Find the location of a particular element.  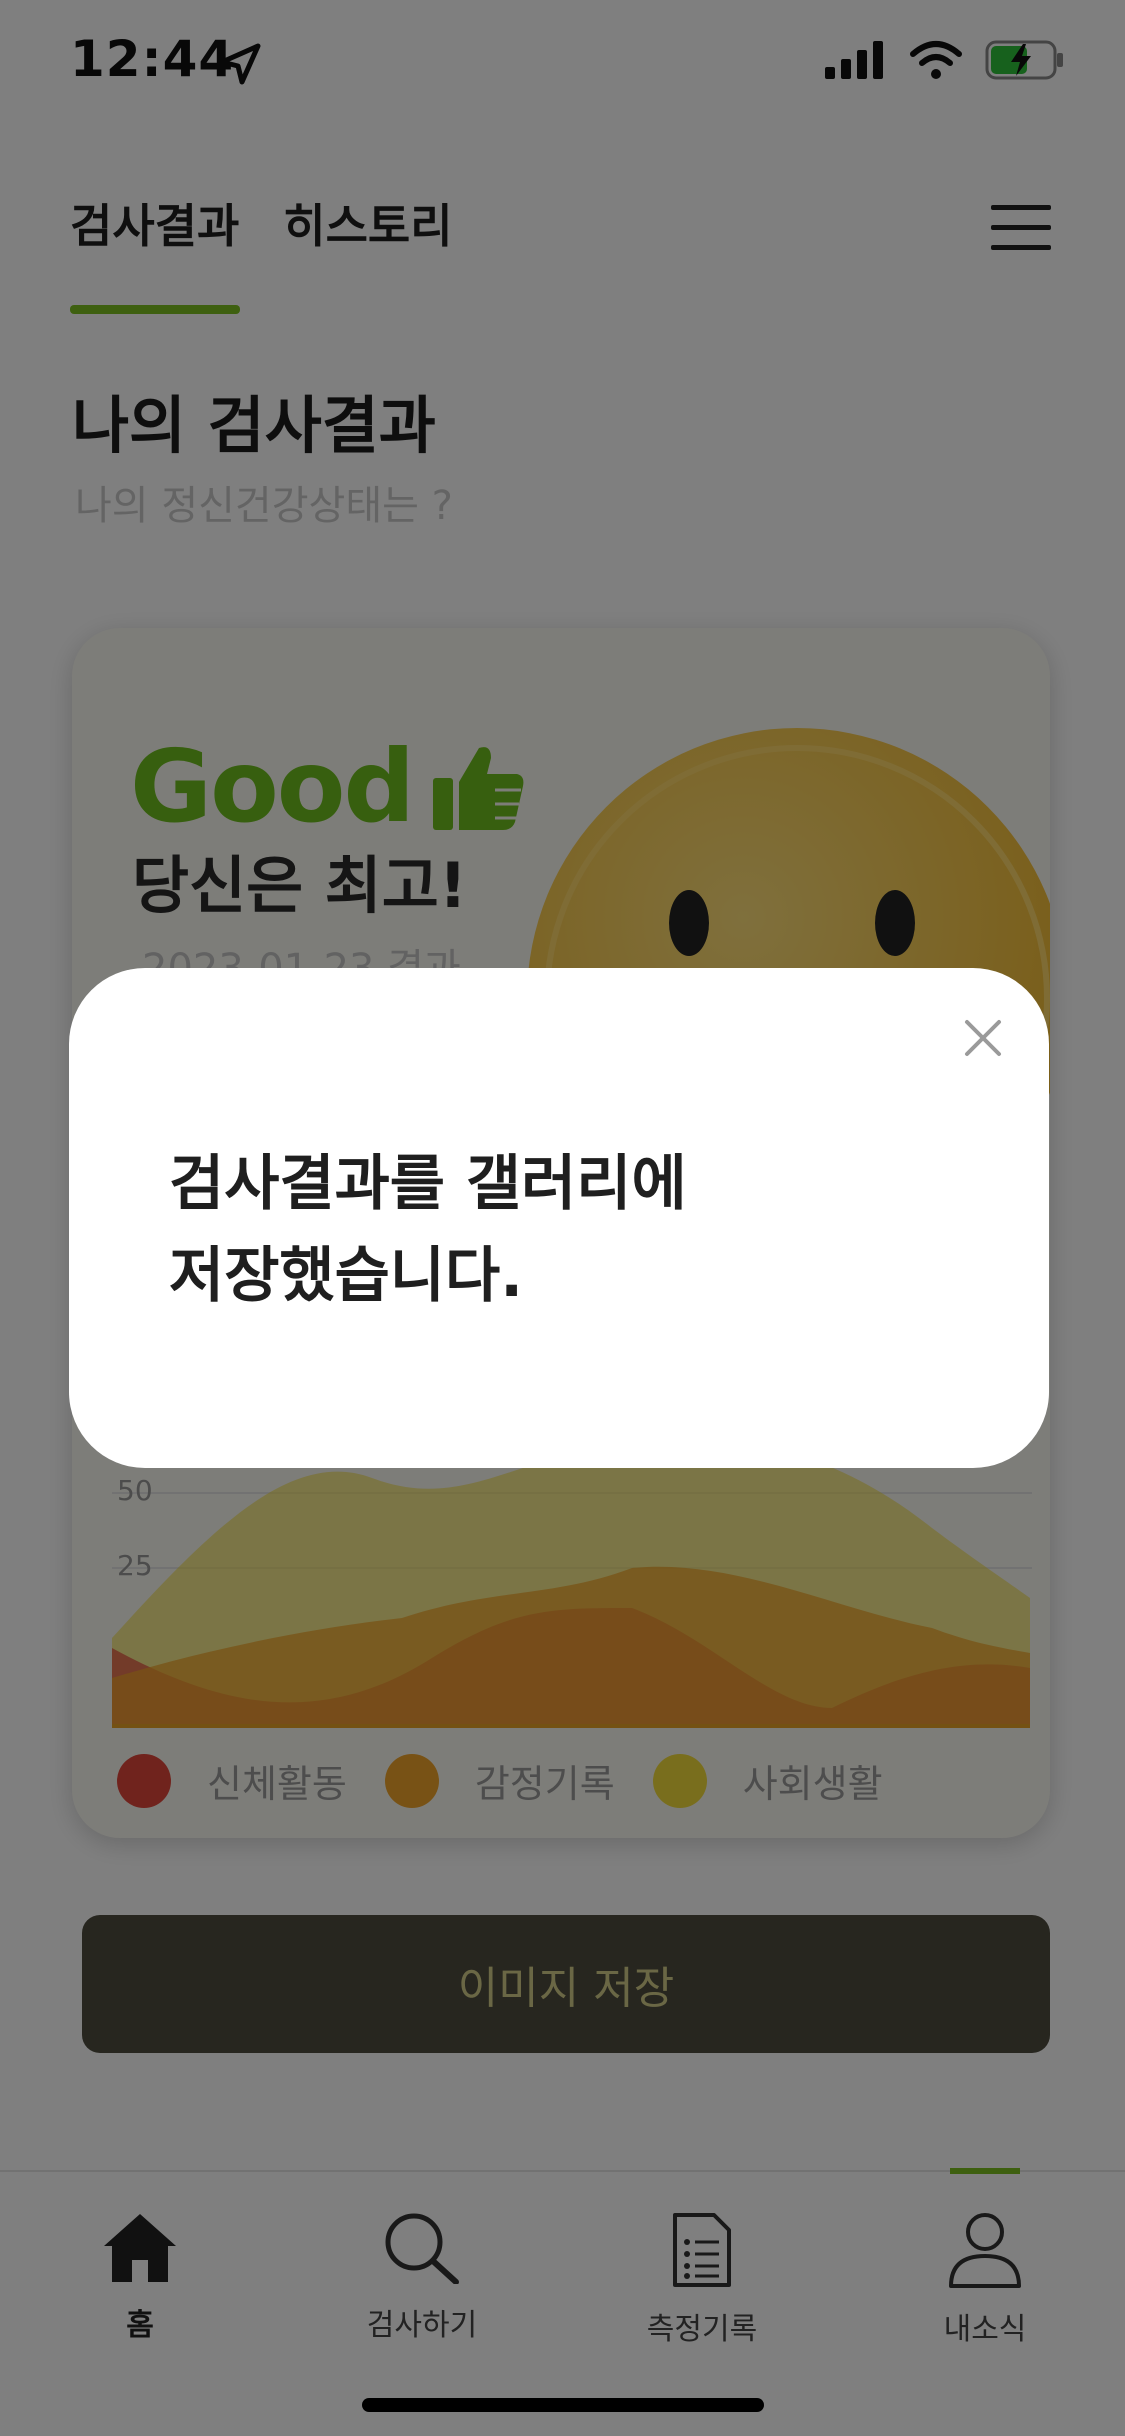

modal-message: 검사결과를 갤러리에 저장했습니다. is located at coordinates (428, 1230).